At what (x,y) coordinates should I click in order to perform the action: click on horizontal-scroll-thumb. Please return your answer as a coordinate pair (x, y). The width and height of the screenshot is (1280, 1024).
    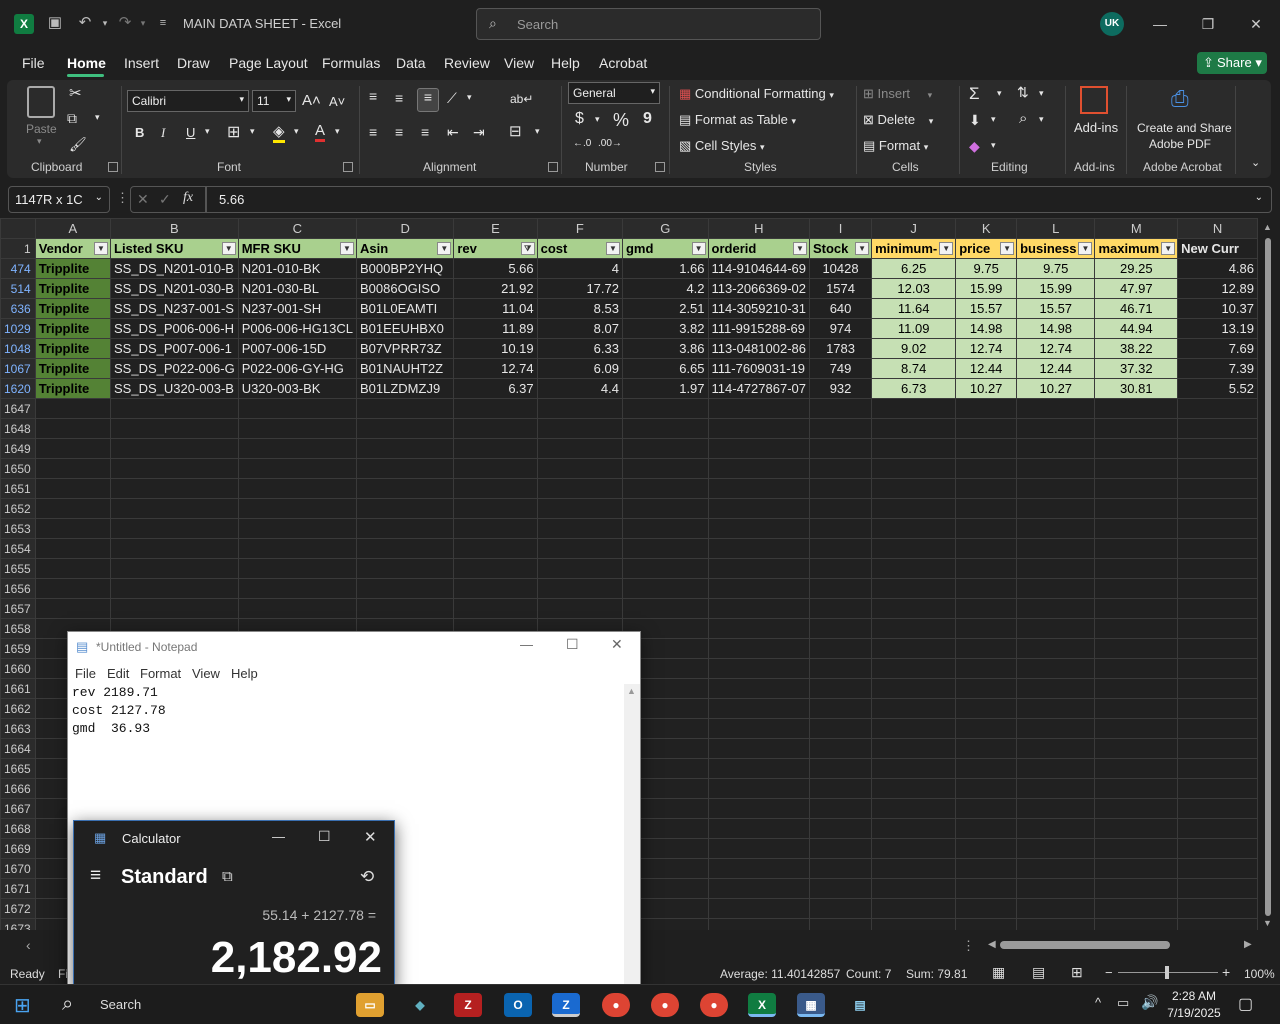
    Looking at the image, I should click on (1085, 945).